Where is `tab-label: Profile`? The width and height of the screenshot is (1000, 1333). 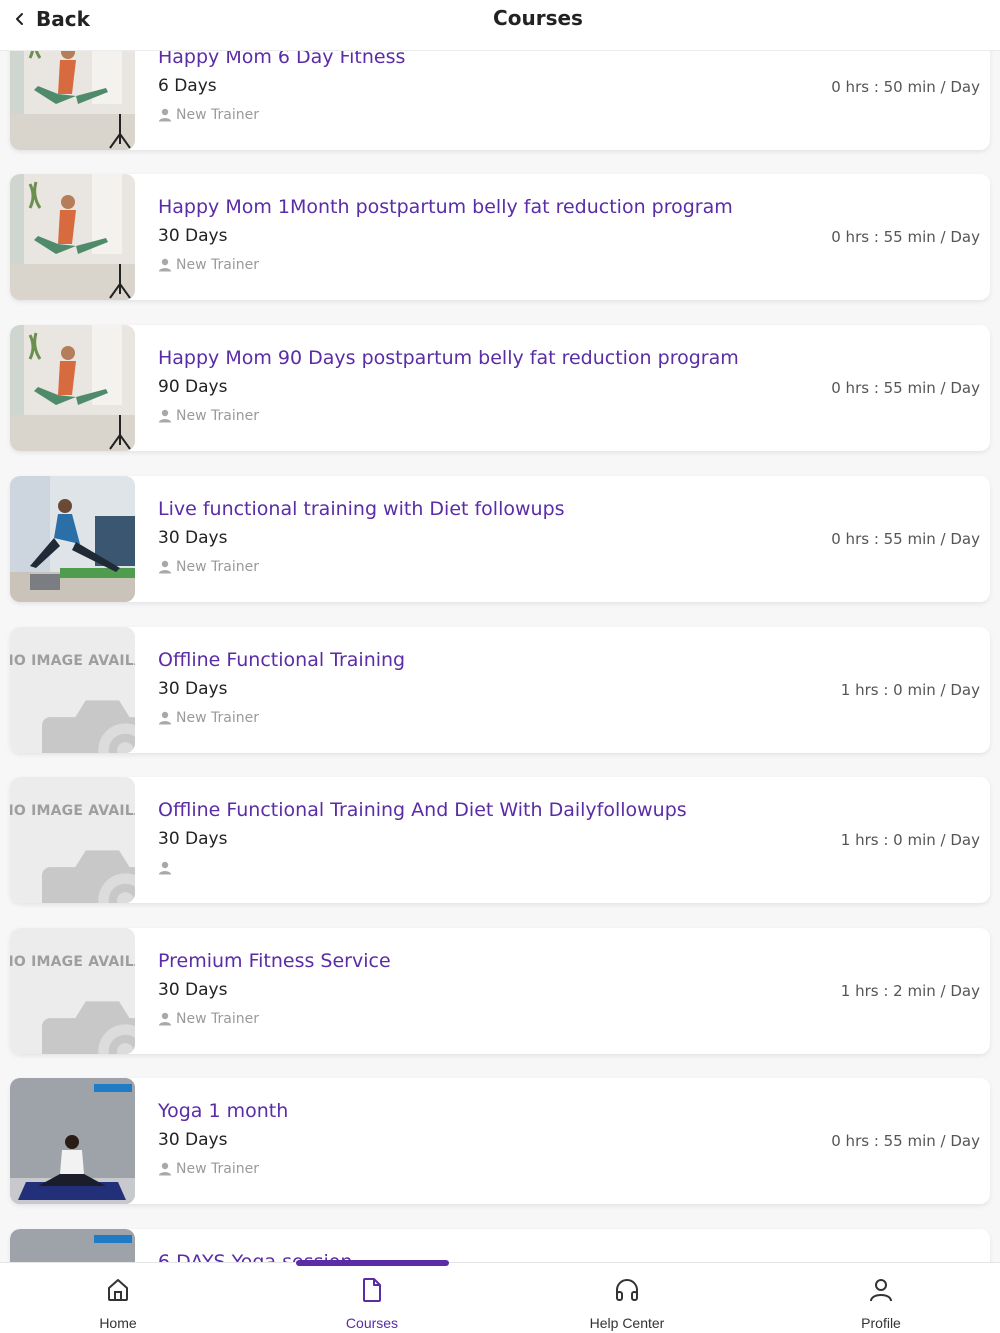 tab-label: Profile is located at coordinates (881, 1323).